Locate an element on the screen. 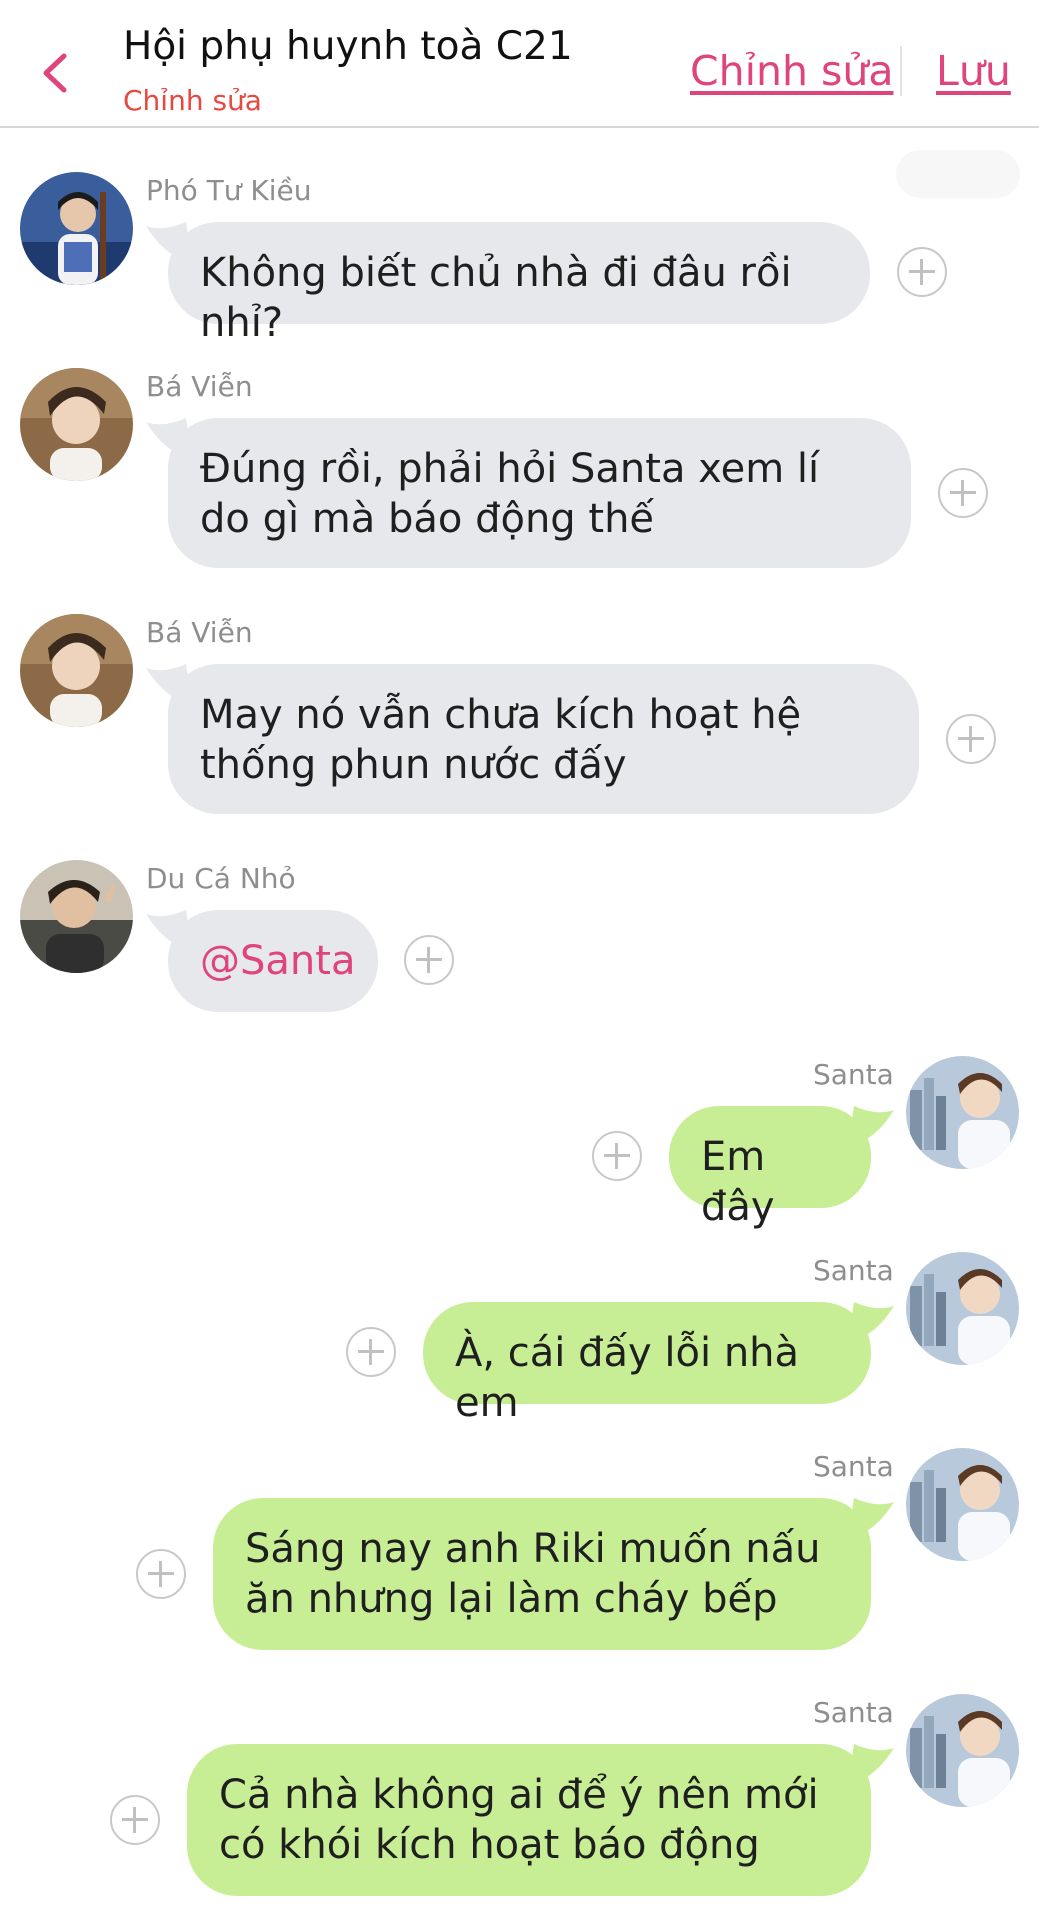 The height and width of the screenshot is (1920, 1039). message-bubble: @Santa is located at coordinates (273, 961).